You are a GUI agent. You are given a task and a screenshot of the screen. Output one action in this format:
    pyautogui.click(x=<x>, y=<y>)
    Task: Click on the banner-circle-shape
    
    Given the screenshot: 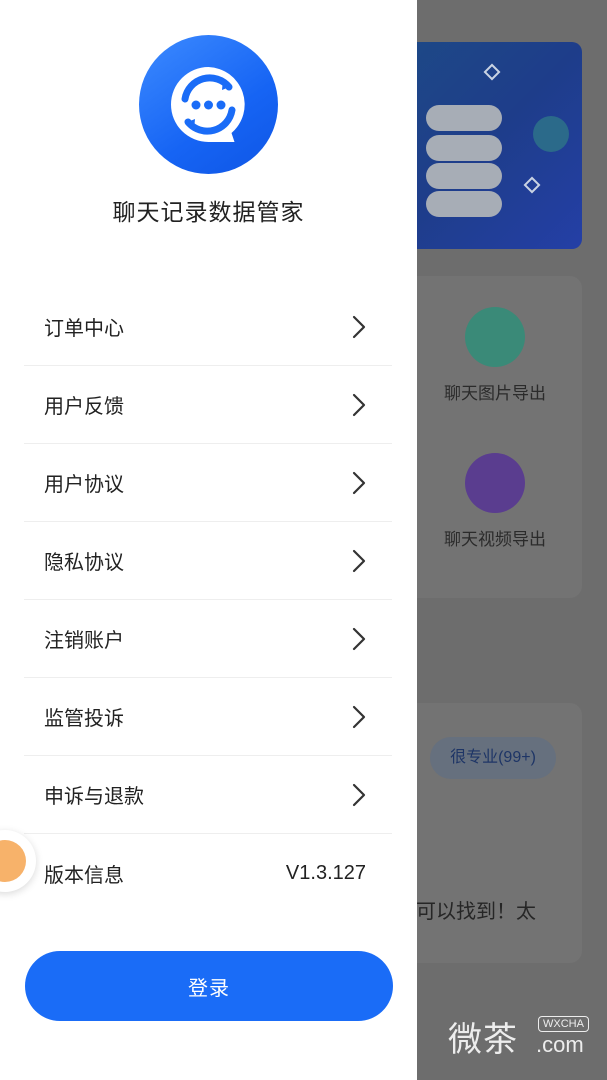 What is the action you would take?
    pyautogui.click(x=551, y=134)
    